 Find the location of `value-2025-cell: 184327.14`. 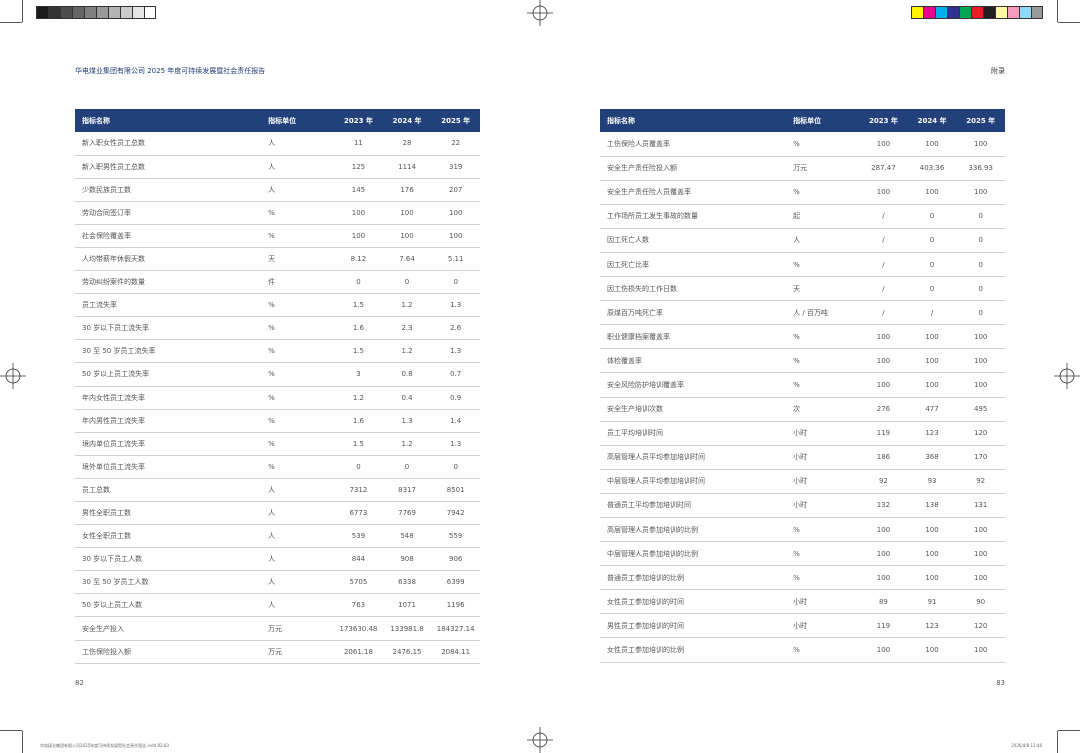

value-2025-cell: 184327.14 is located at coordinates (455, 628).